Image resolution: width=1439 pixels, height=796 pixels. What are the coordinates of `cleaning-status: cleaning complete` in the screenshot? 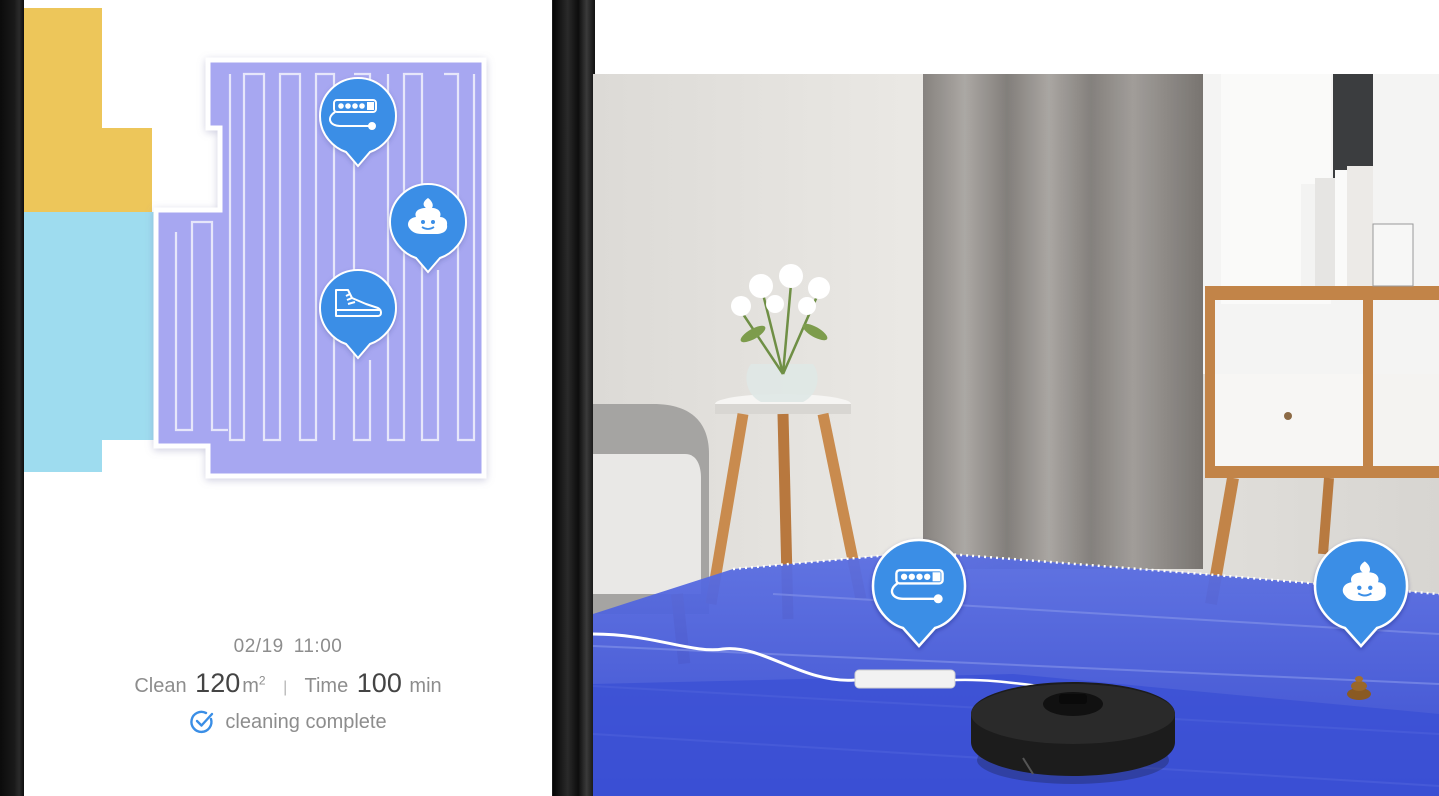 It's located at (288, 722).